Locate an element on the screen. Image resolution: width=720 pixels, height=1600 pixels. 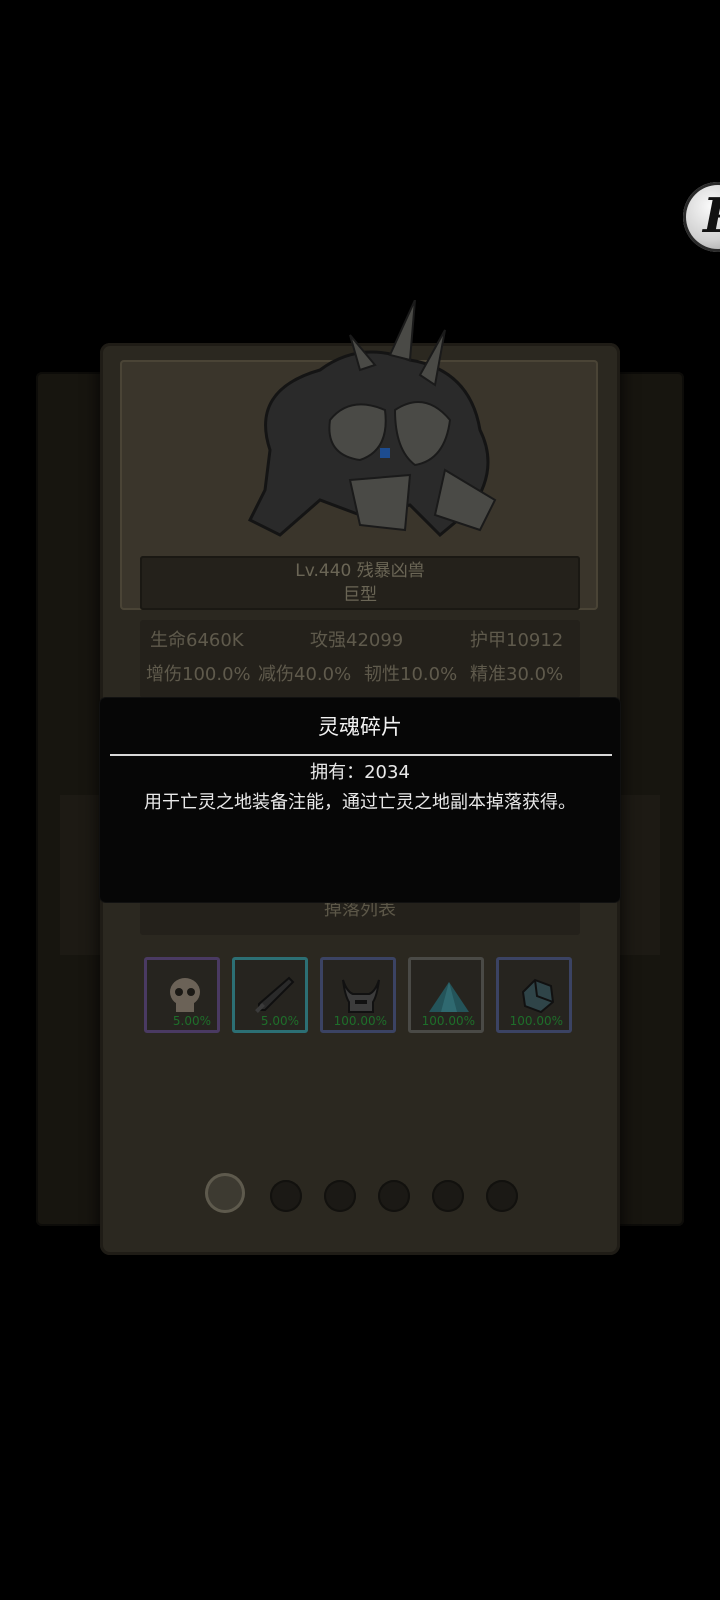
crystal-pile-icon is located at coordinates (449, 997).